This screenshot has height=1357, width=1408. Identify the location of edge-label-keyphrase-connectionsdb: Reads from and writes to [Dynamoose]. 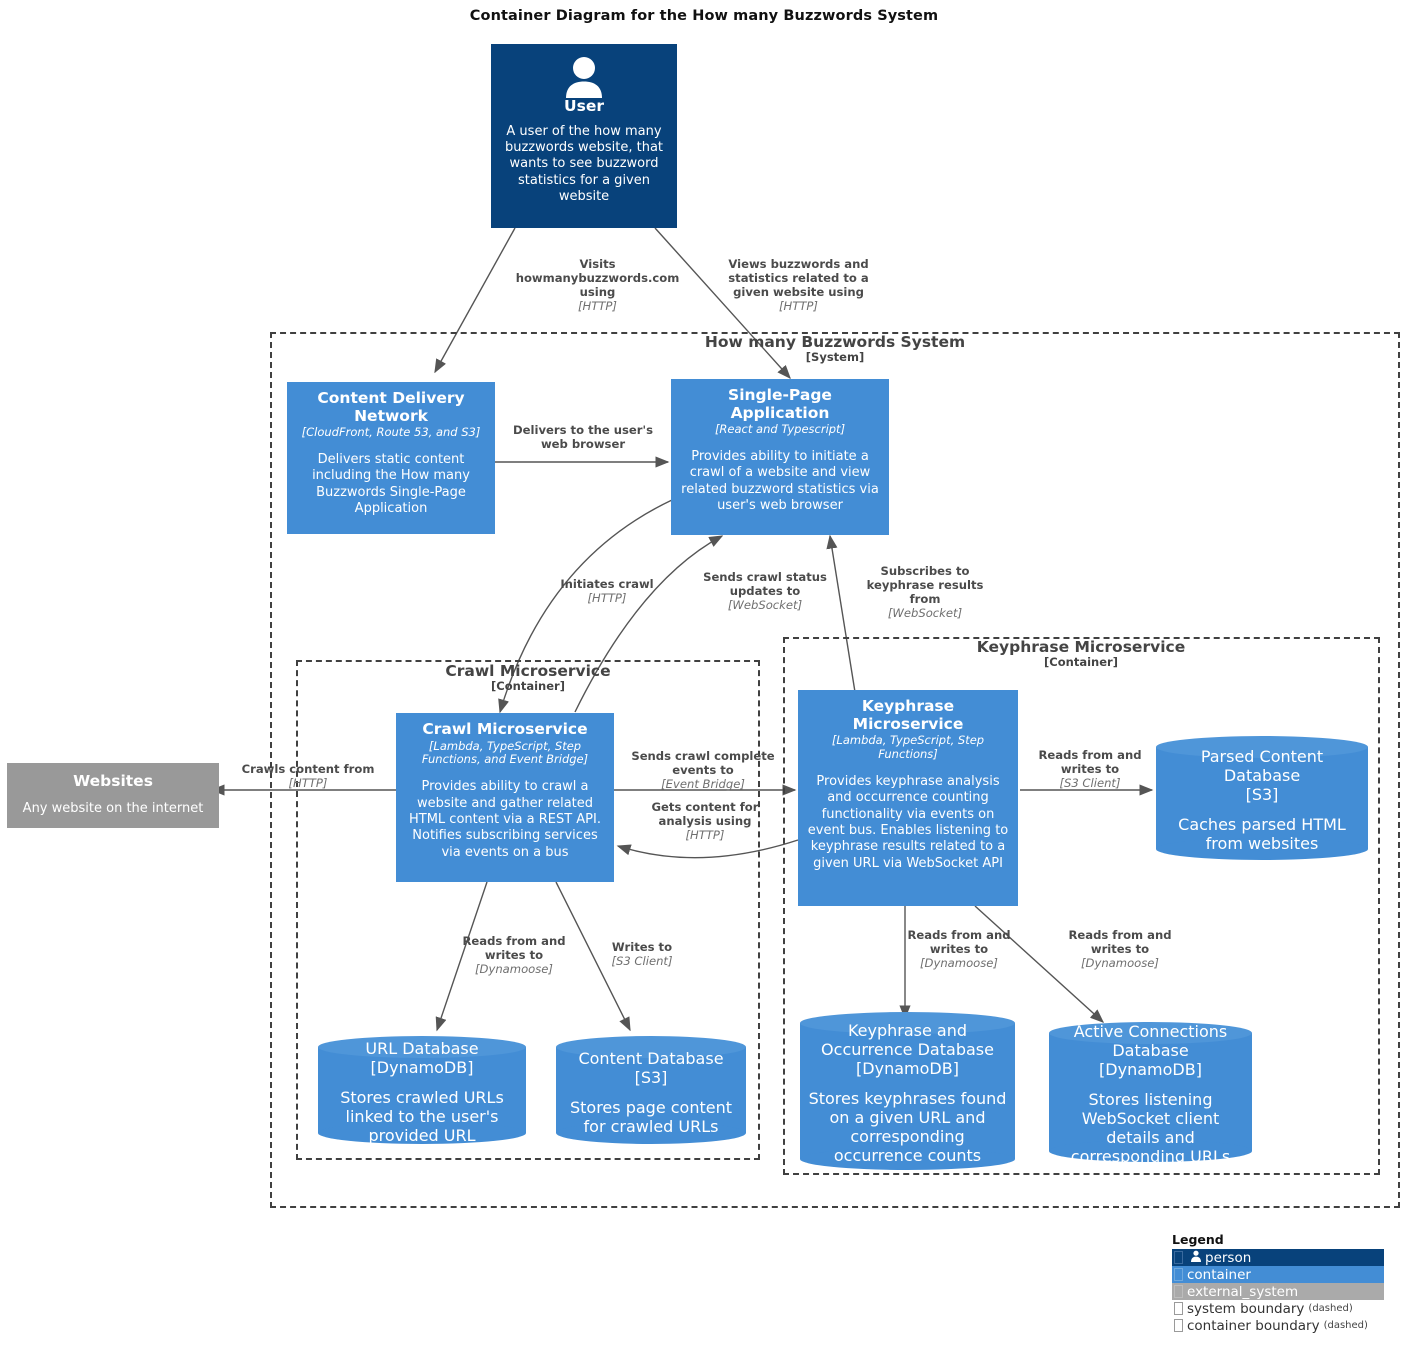
(1120, 949).